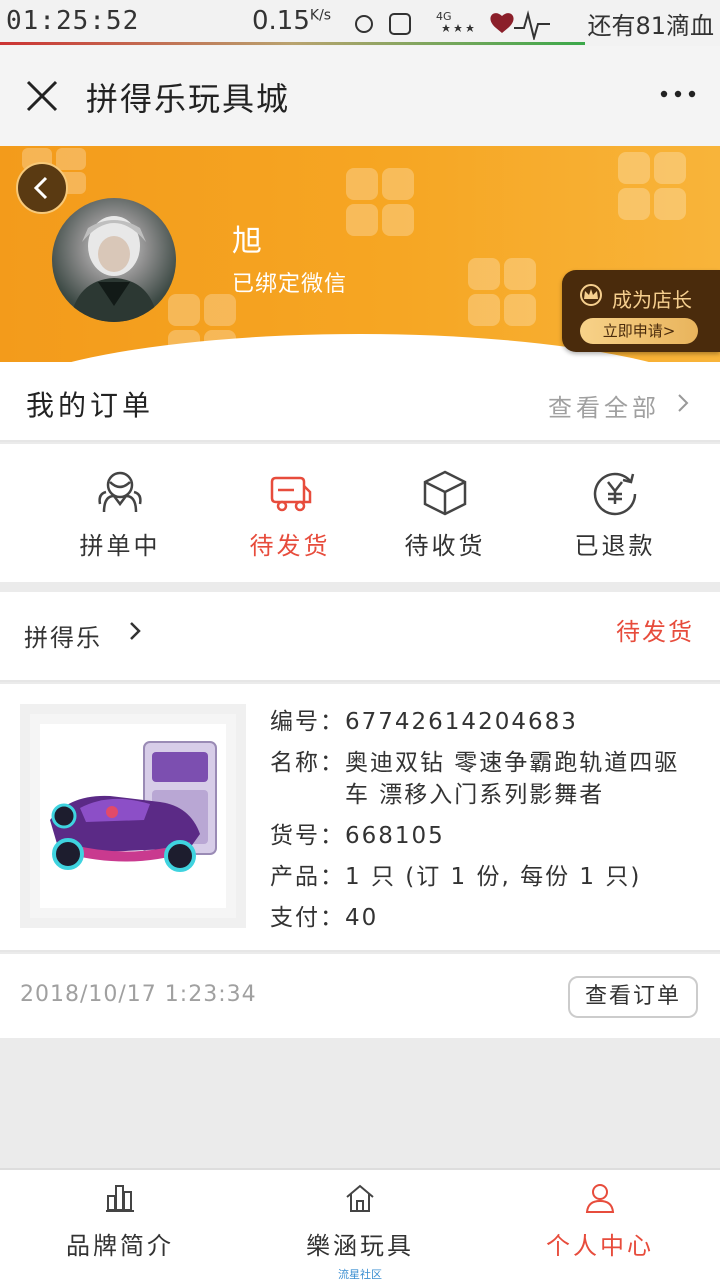 This screenshot has height=1280, width=720. I want to click on status-label: 待发货, so click(290, 546).